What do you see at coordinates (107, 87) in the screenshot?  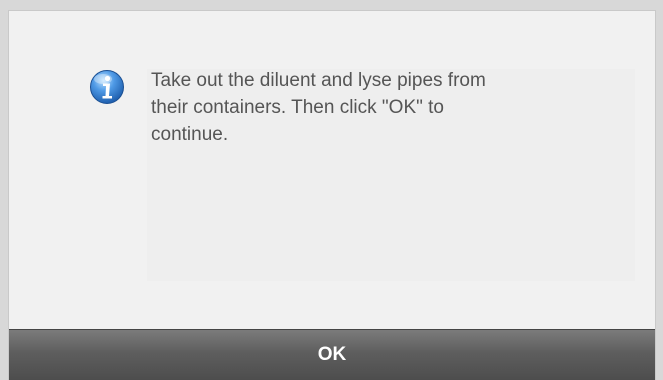 I see `info-icon` at bounding box center [107, 87].